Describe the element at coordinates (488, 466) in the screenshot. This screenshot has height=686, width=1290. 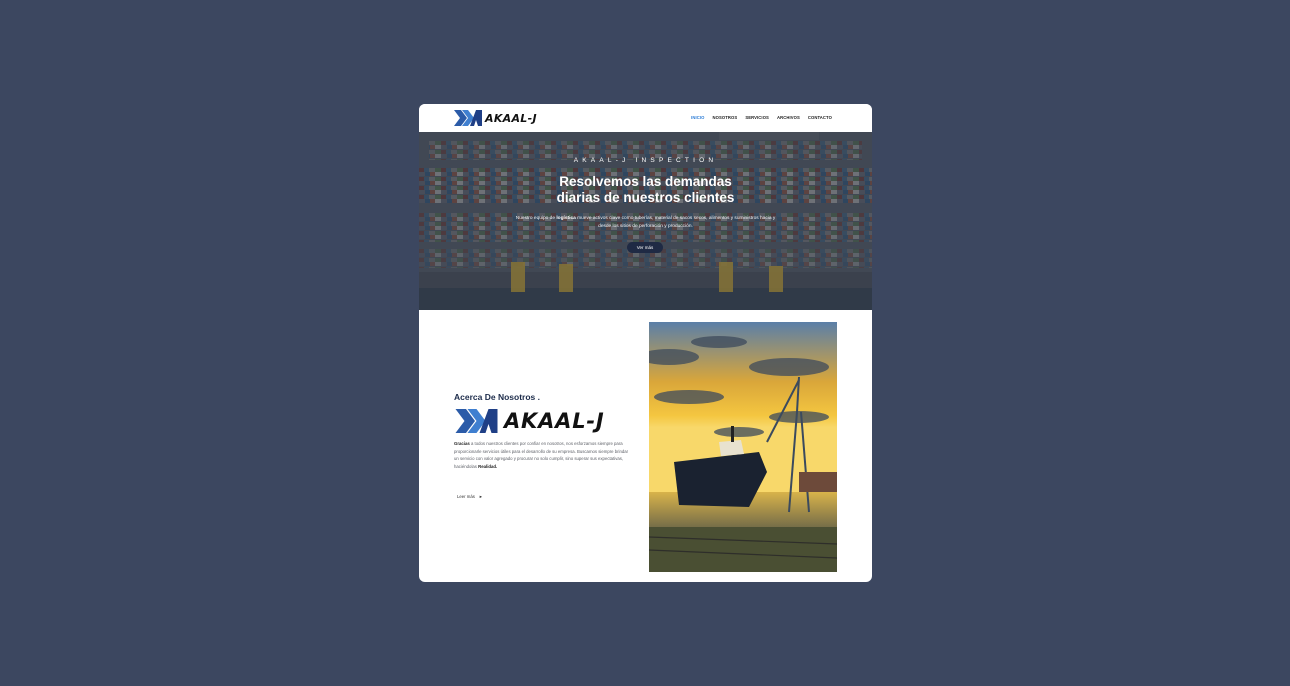
I see `about-text-bold-end: Realidad.` at that location.